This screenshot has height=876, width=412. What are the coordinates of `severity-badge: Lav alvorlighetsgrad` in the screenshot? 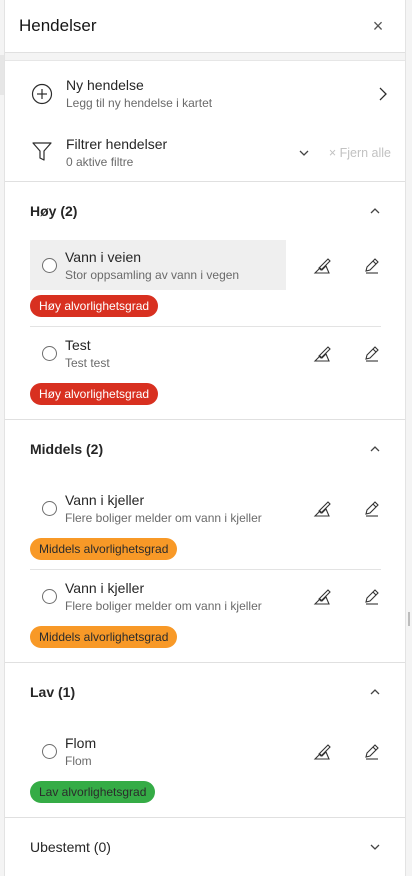 It's located at (93, 792).